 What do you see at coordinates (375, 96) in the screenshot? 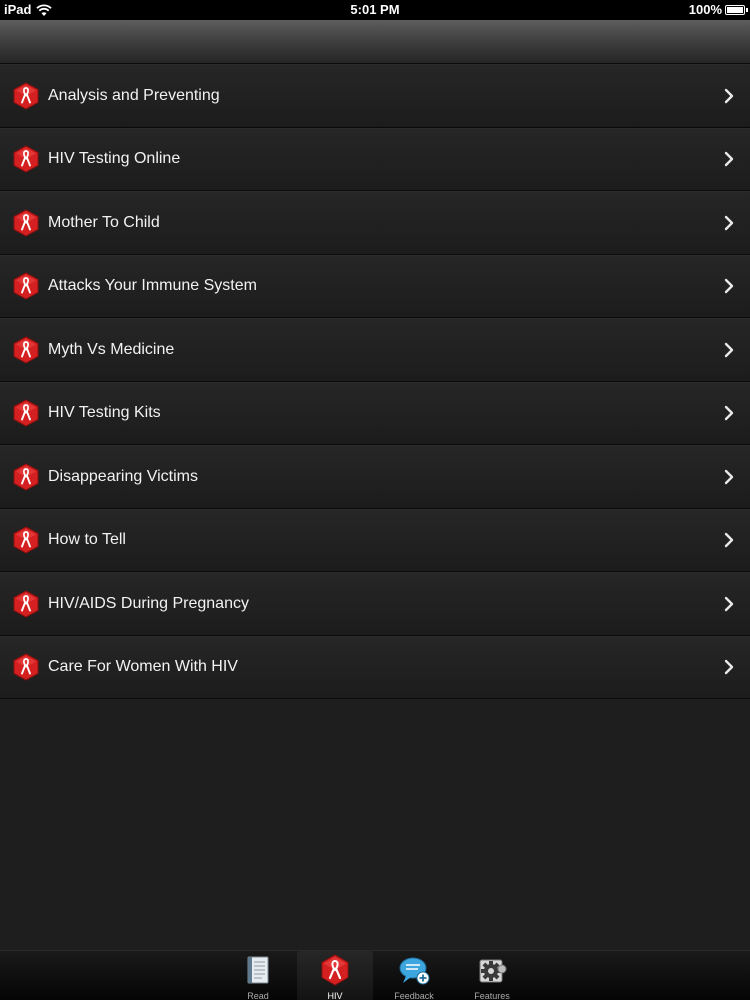
I see `list-item: Analysis and Preventing` at bounding box center [375, 96].